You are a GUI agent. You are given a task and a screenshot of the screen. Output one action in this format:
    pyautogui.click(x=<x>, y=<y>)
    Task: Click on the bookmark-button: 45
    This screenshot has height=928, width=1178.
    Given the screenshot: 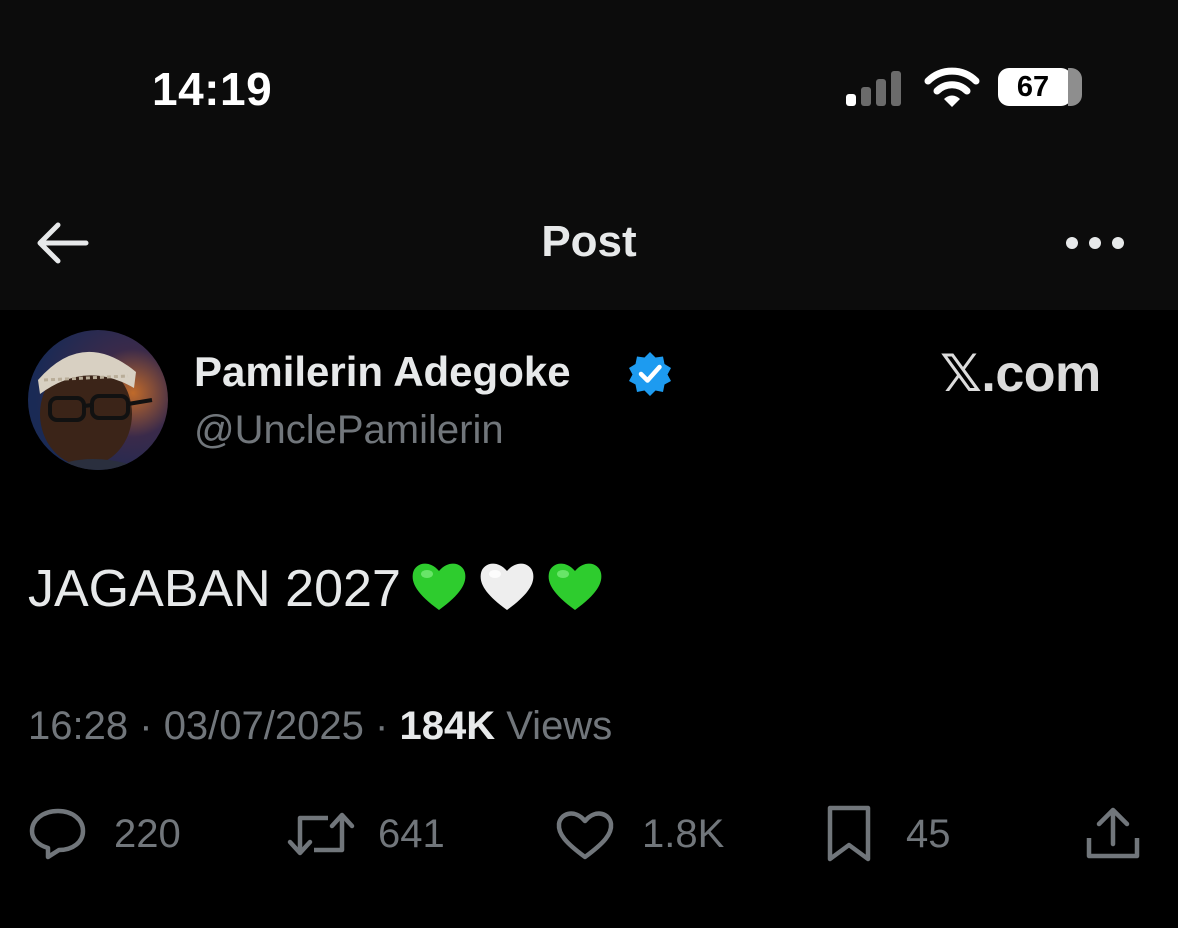 What is the action you would take?
    pyautogui.click(x=899, y=833)
    